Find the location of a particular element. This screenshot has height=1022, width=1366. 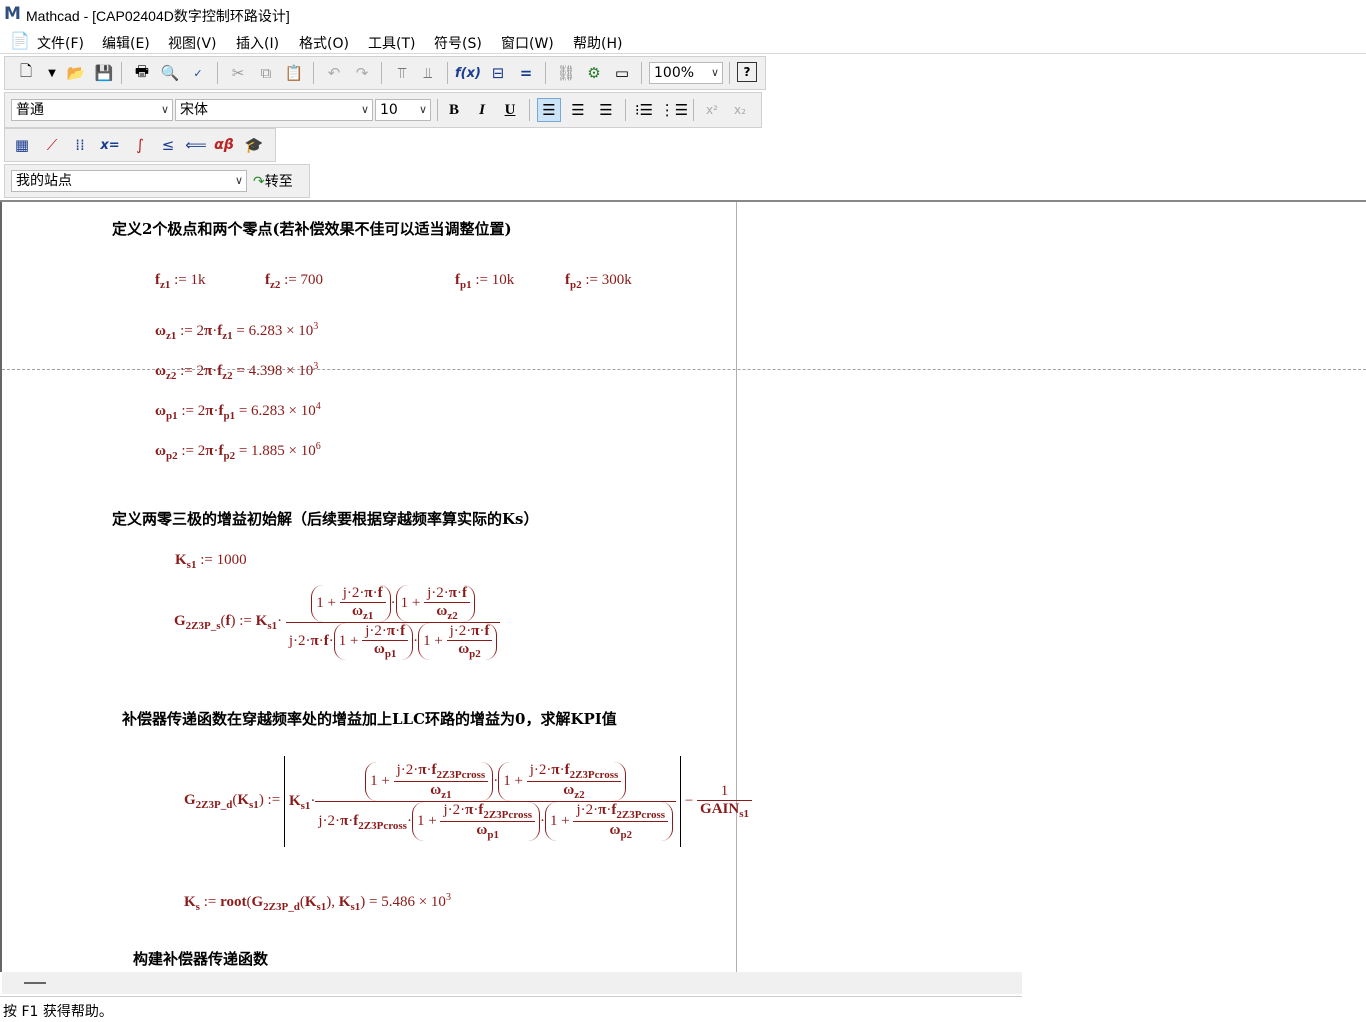

matrix-icon: ⁞⁞ is located at coordinates (80, 145).